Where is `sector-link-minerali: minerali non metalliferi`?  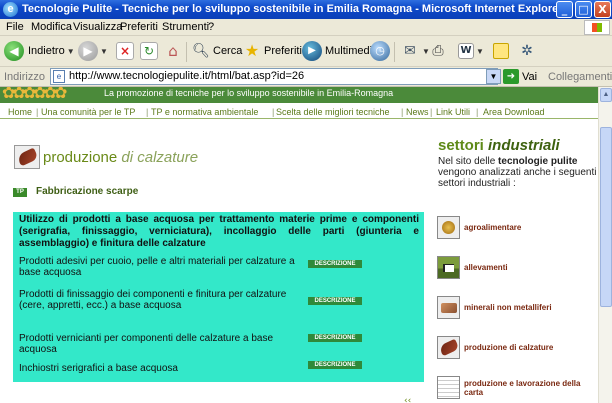 sector-link-minerali: minerali non metalliferi is located at coordinates (514, 307).